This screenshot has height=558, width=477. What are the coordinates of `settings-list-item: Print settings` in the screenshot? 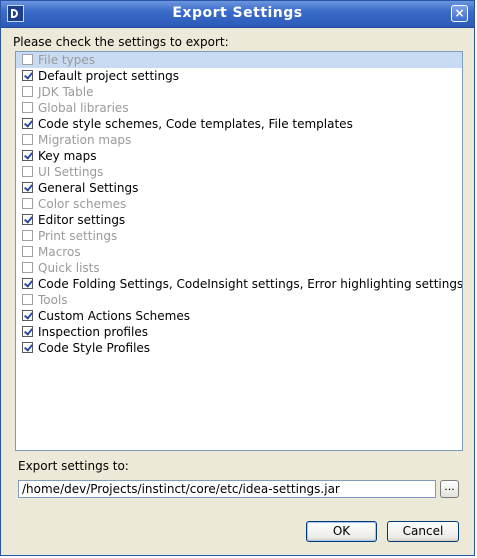 It's located at (239, 236).